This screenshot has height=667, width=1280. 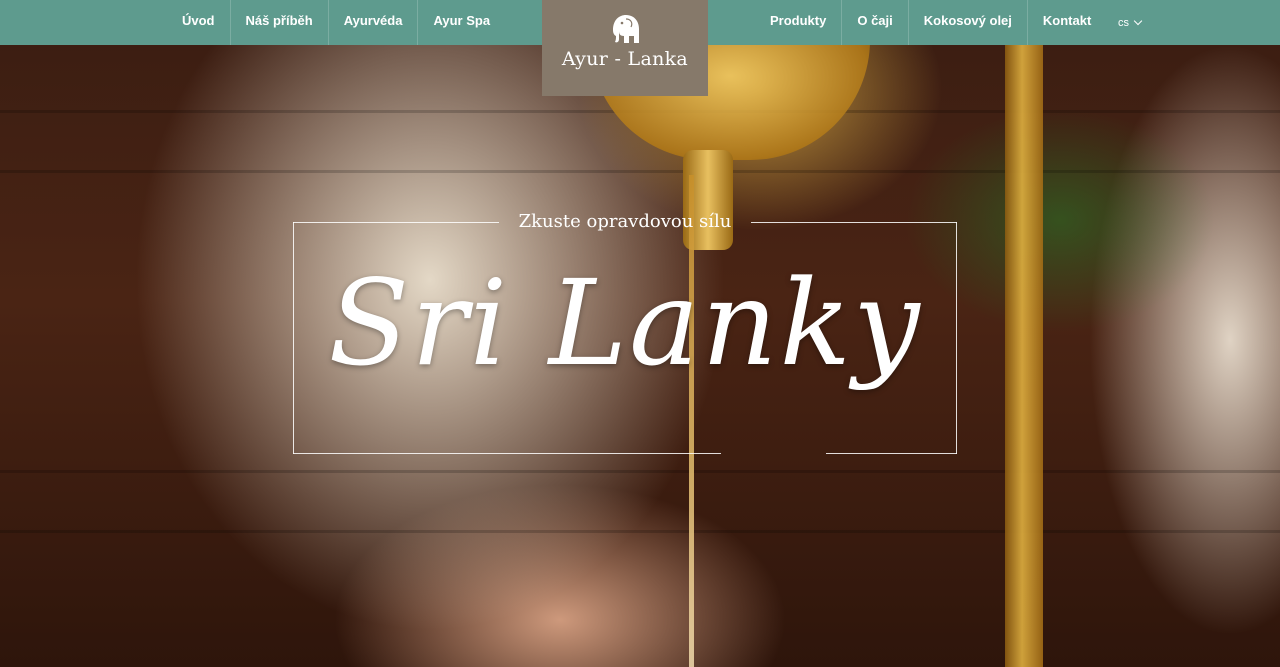 I want to click on logo-text: Ayur - Lanka, so click(x=625, y=59).